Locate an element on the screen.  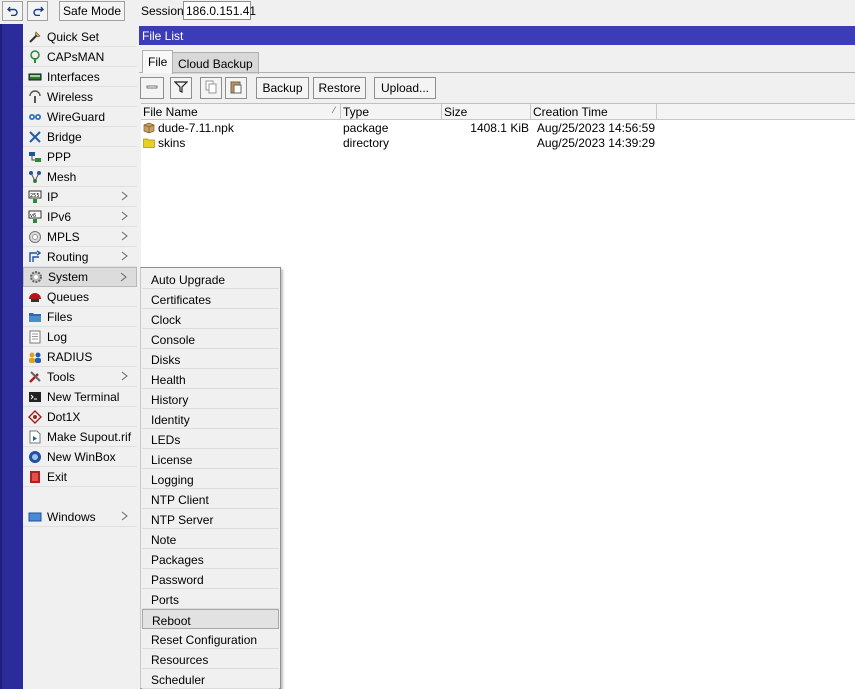
file-size is located at coordinates (486, 143).